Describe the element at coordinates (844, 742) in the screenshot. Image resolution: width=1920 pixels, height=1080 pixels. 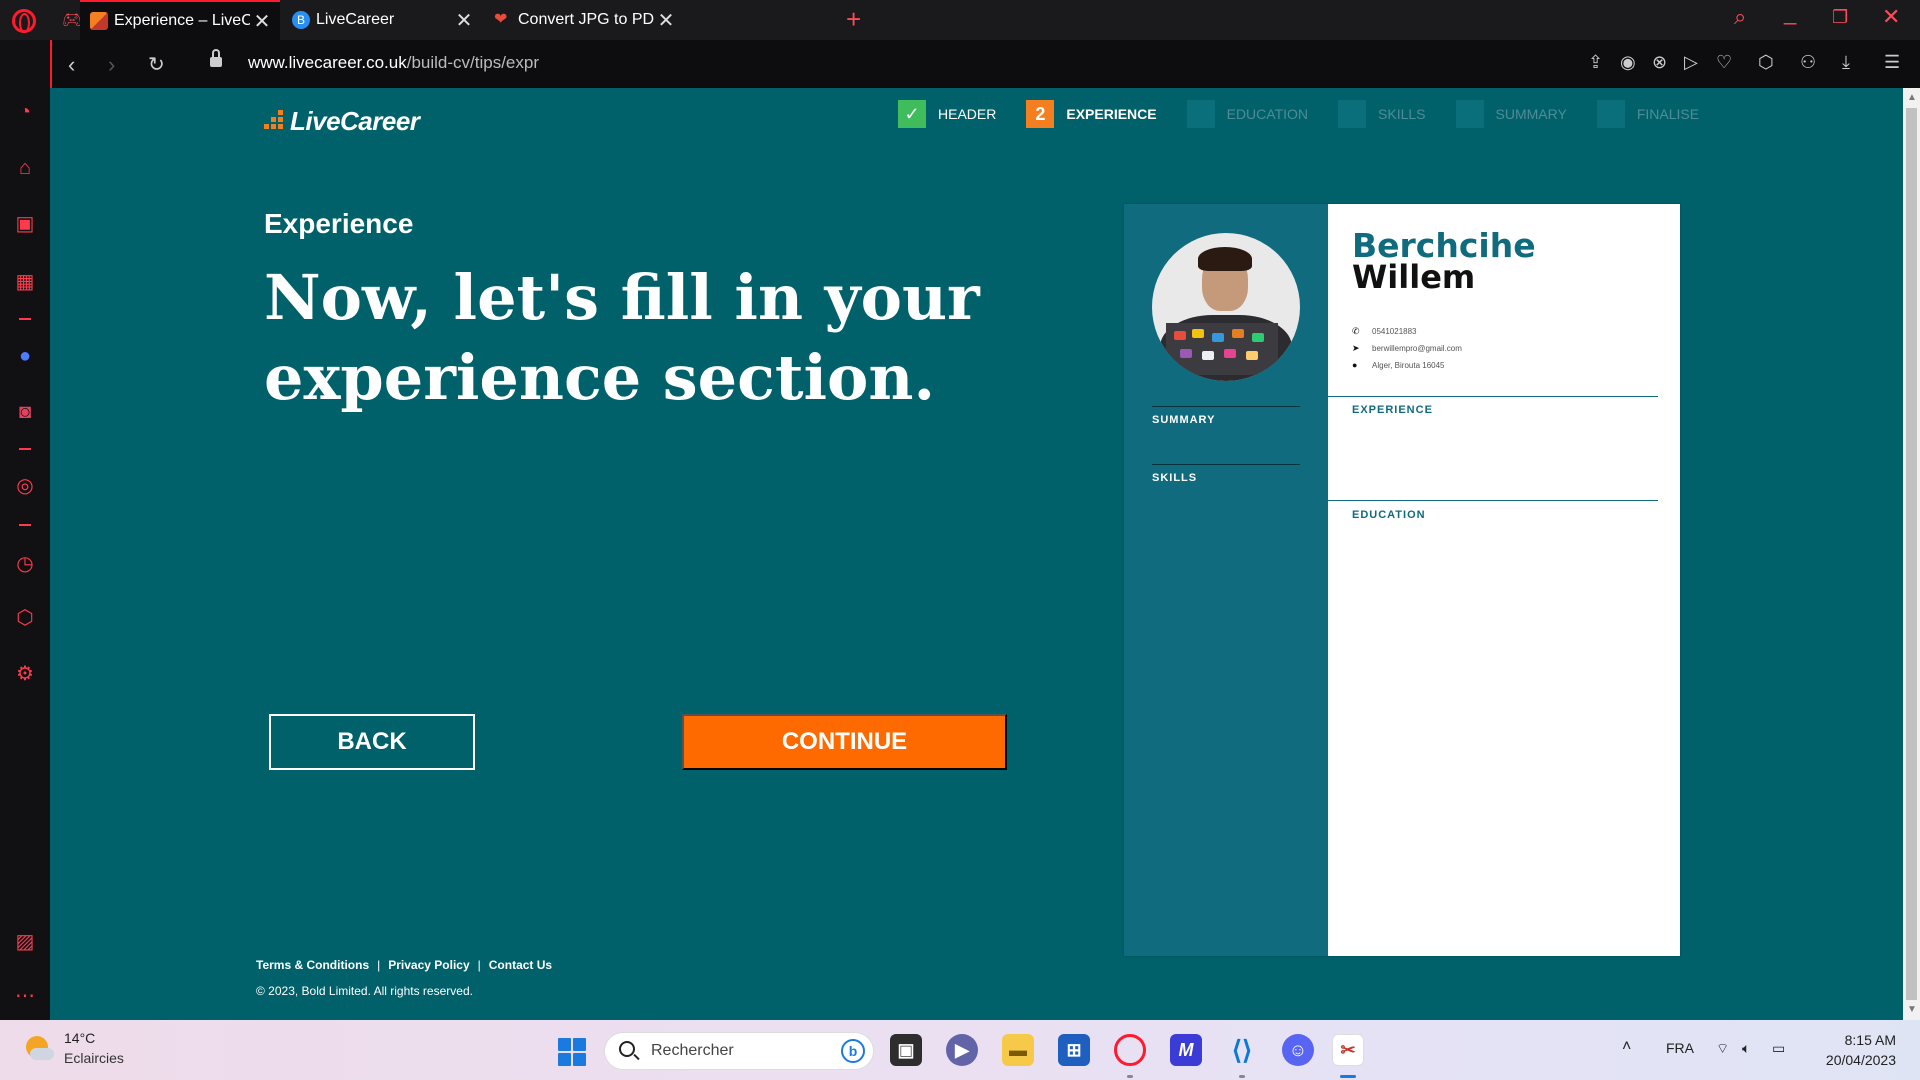
I see `continue-button: CONTINUE` at that location.